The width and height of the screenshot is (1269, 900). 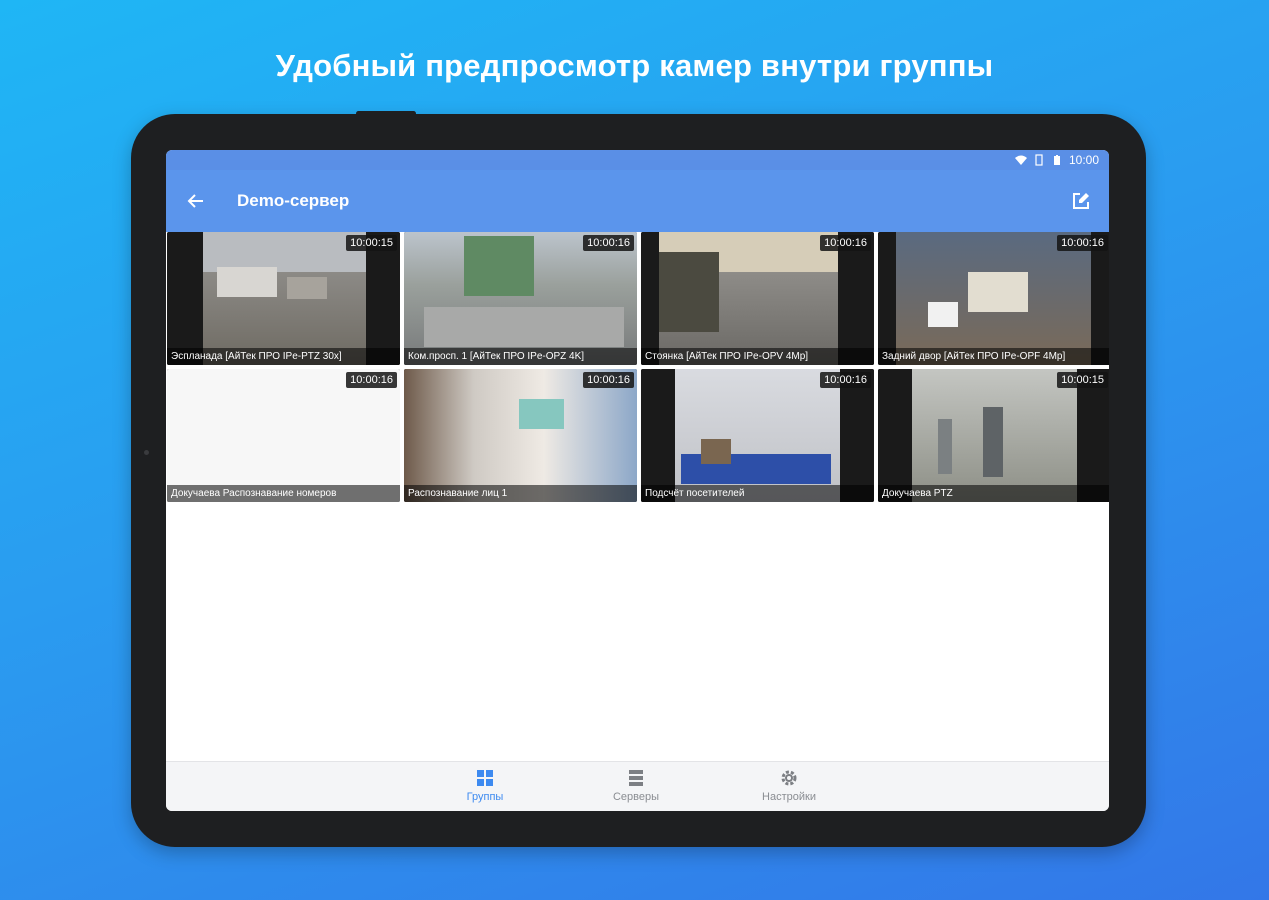 What do you see at coordinates (283, 493) in the screenshot?
I see `camera-caption: Докучаева Распознавание номеров` at bounding box center [283, 493].